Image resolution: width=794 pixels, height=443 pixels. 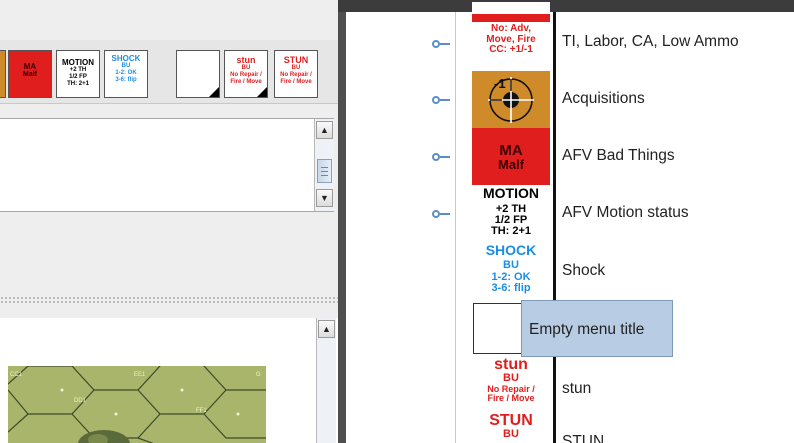 I want to click on stun-line2: BU, so click(x=511, y=378).